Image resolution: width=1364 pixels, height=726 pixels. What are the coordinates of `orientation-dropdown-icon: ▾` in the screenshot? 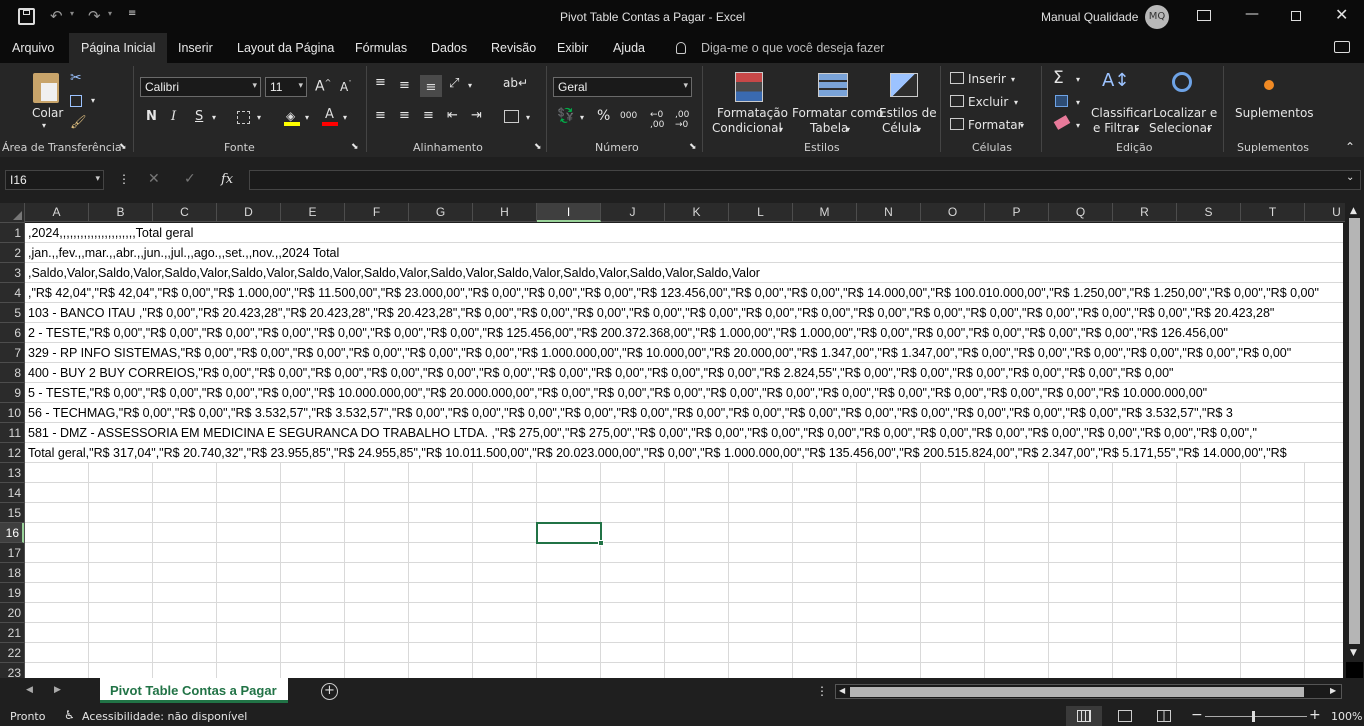 It's located at (470, 85).